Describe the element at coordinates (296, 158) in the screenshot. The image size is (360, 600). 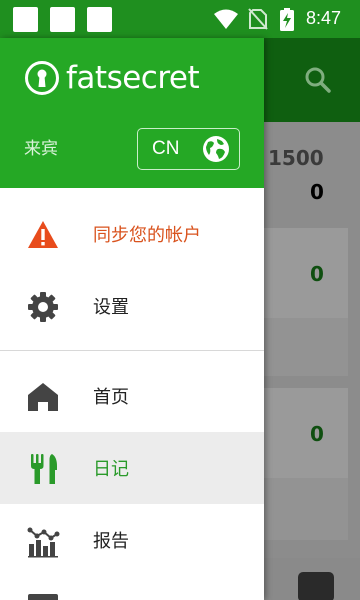
I see `calorie-target-value: 1500` at that location.